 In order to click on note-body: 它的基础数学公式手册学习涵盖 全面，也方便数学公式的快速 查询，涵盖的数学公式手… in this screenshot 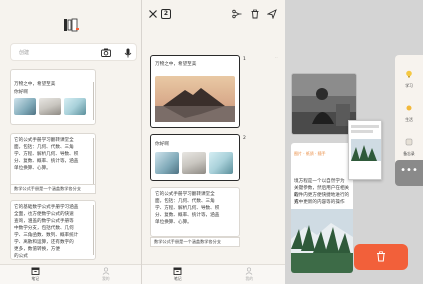, I will do `click(46, 232)`.